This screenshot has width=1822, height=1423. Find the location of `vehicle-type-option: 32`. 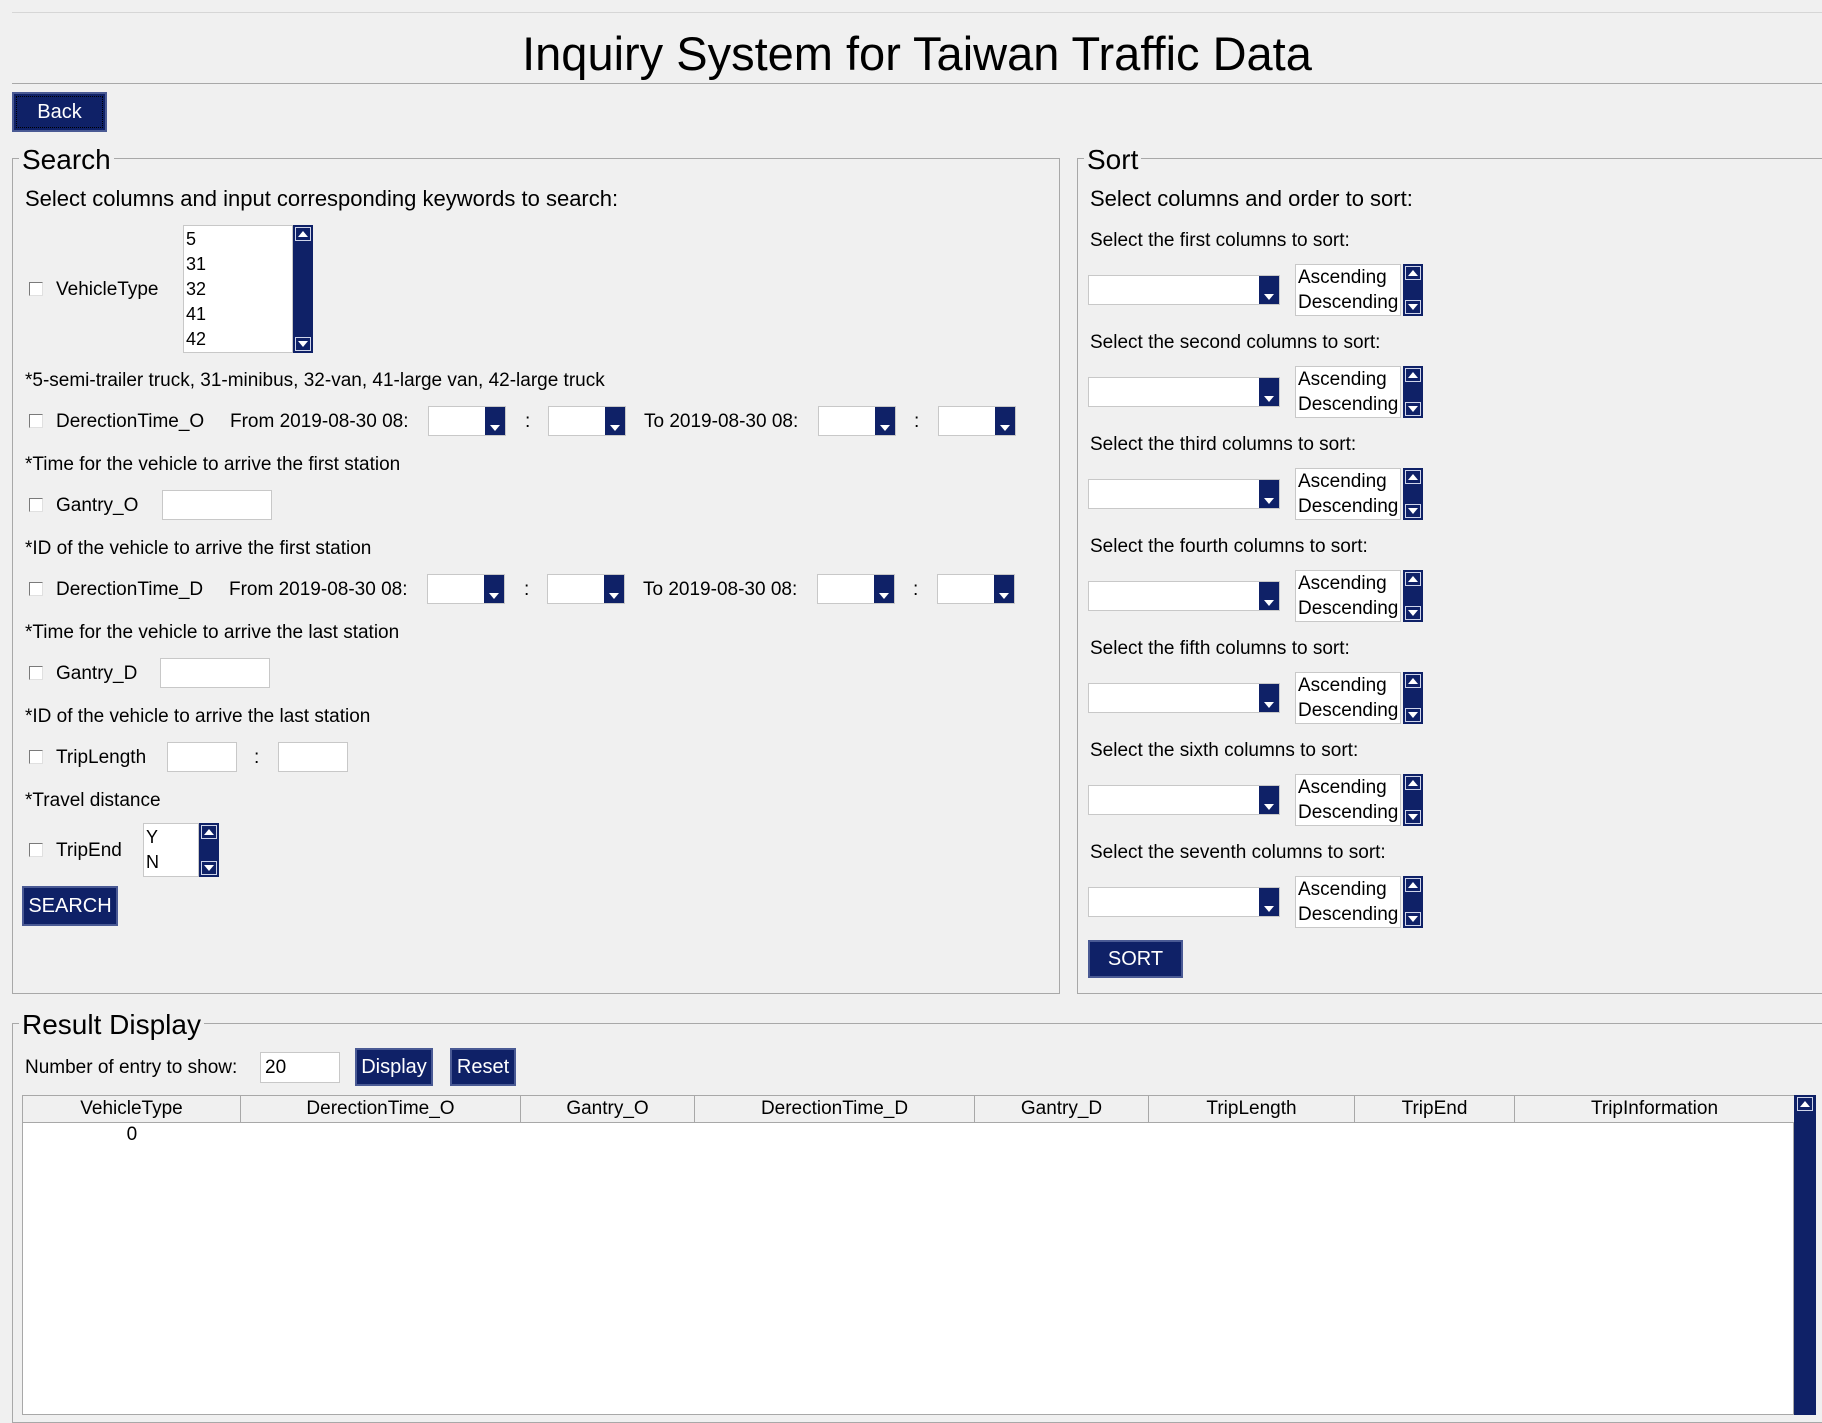

vehicle-type-option: 32 is located at coordinates (238, 289).